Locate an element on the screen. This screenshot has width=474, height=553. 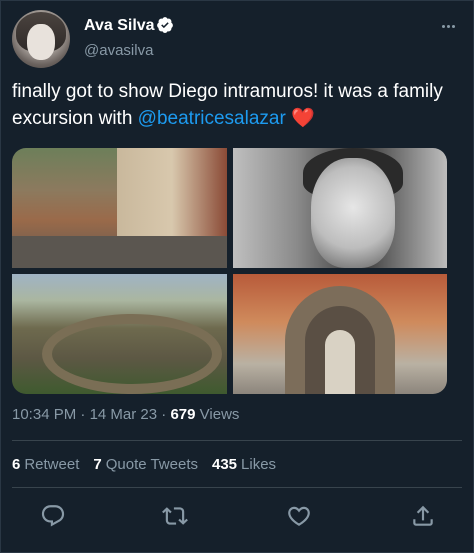
views-label: Views is located at coordinates (219, 414).